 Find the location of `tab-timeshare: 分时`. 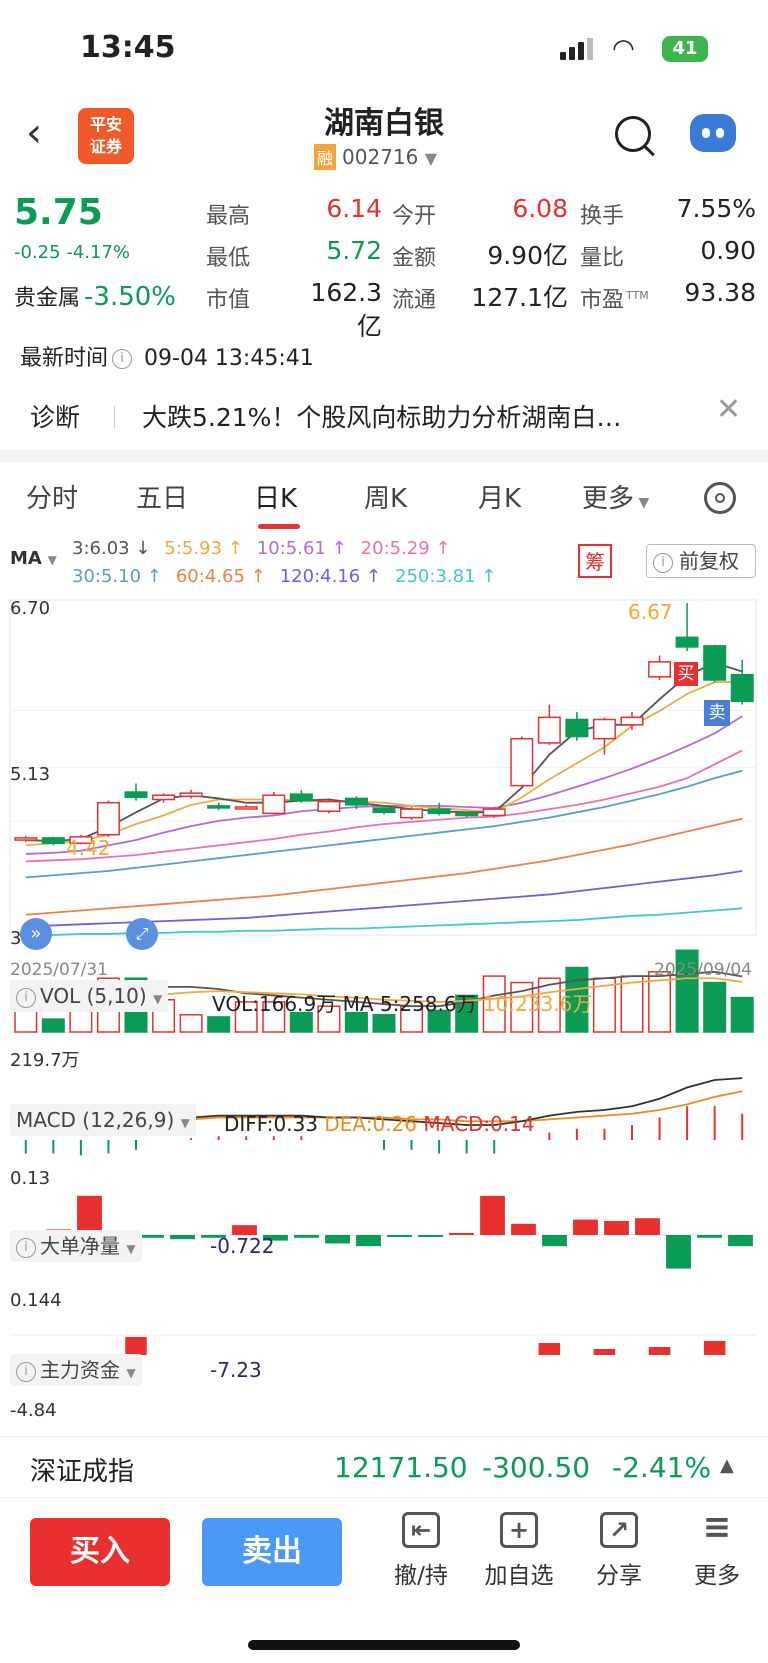

tab-timeshare: 分时 is located at coordinates (52, 496).